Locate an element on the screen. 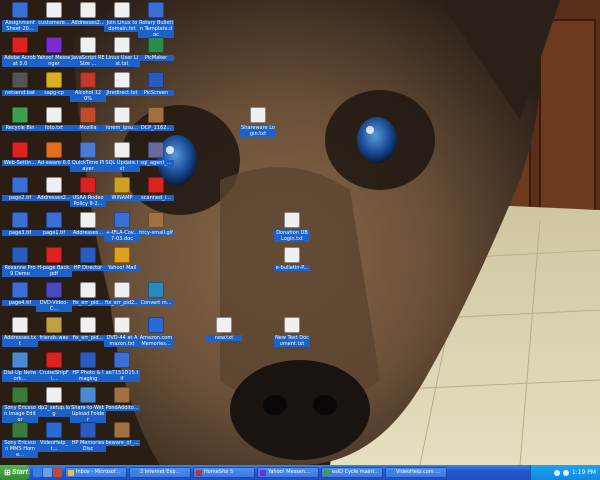  desktop-icon-label: Sony Ericsson Image Editor is located at coordinates (20, 414).